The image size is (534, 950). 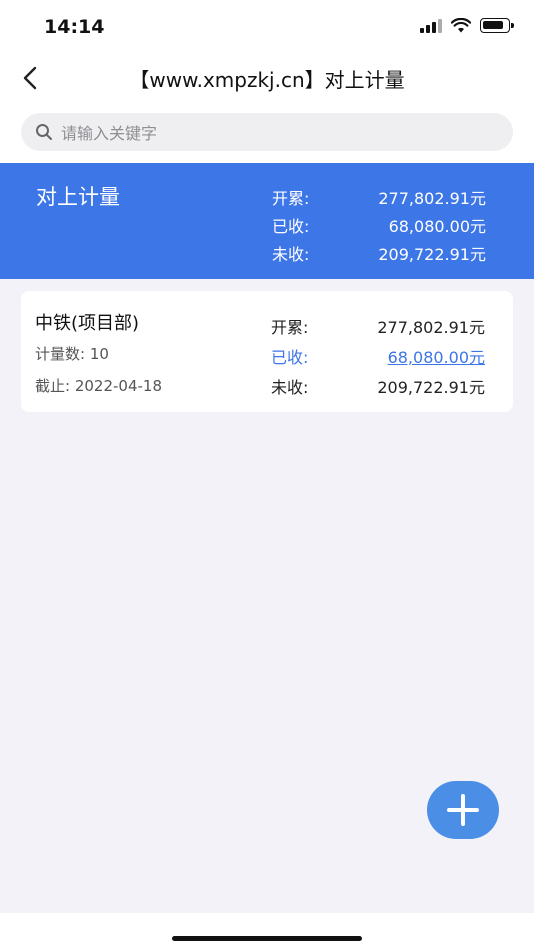 I want to click on home-indicator, so click(x=267, y=938).